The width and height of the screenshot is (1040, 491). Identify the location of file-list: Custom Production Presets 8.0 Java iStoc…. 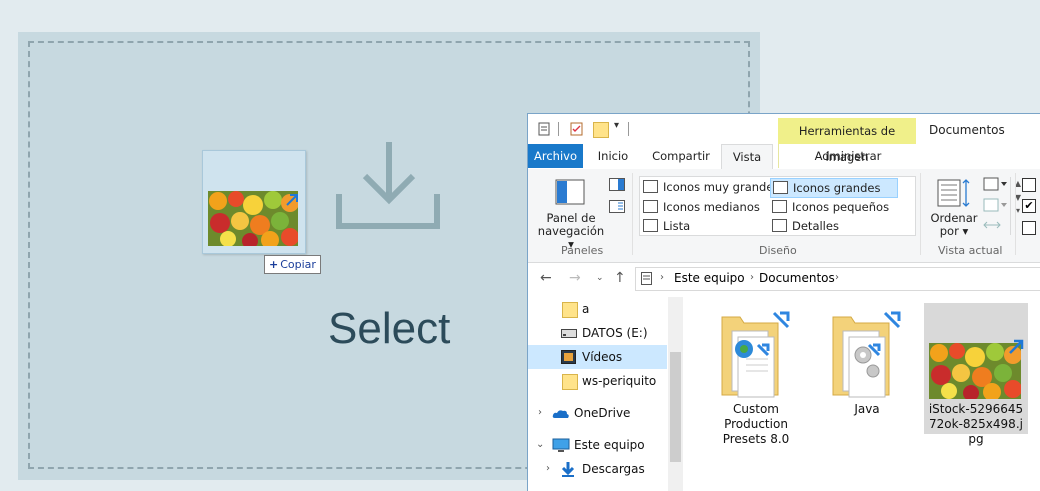
(862, 394).